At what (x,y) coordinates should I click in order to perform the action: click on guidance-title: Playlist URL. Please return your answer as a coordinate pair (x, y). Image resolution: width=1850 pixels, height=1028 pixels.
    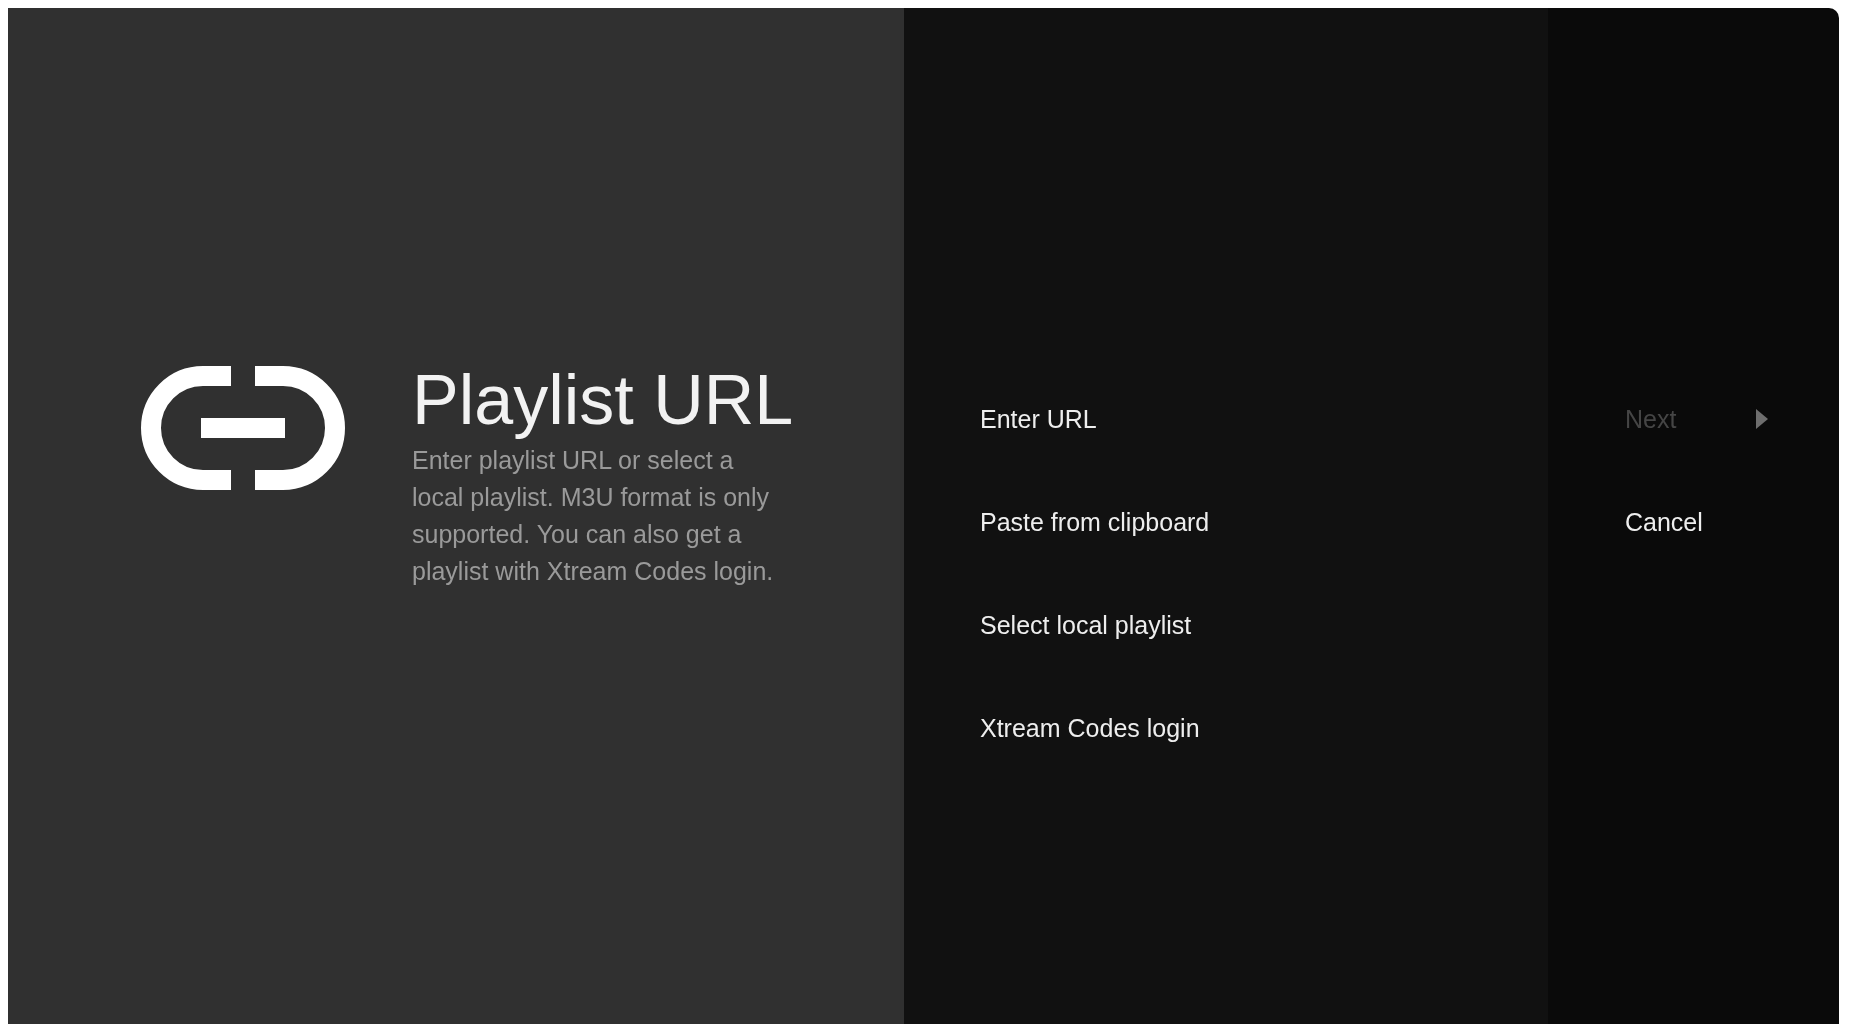
    Looking at the image, I should click on (603, 400).